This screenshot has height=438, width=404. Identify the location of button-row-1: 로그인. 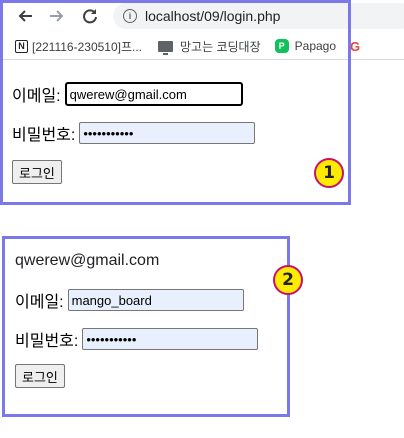
(37, 172).